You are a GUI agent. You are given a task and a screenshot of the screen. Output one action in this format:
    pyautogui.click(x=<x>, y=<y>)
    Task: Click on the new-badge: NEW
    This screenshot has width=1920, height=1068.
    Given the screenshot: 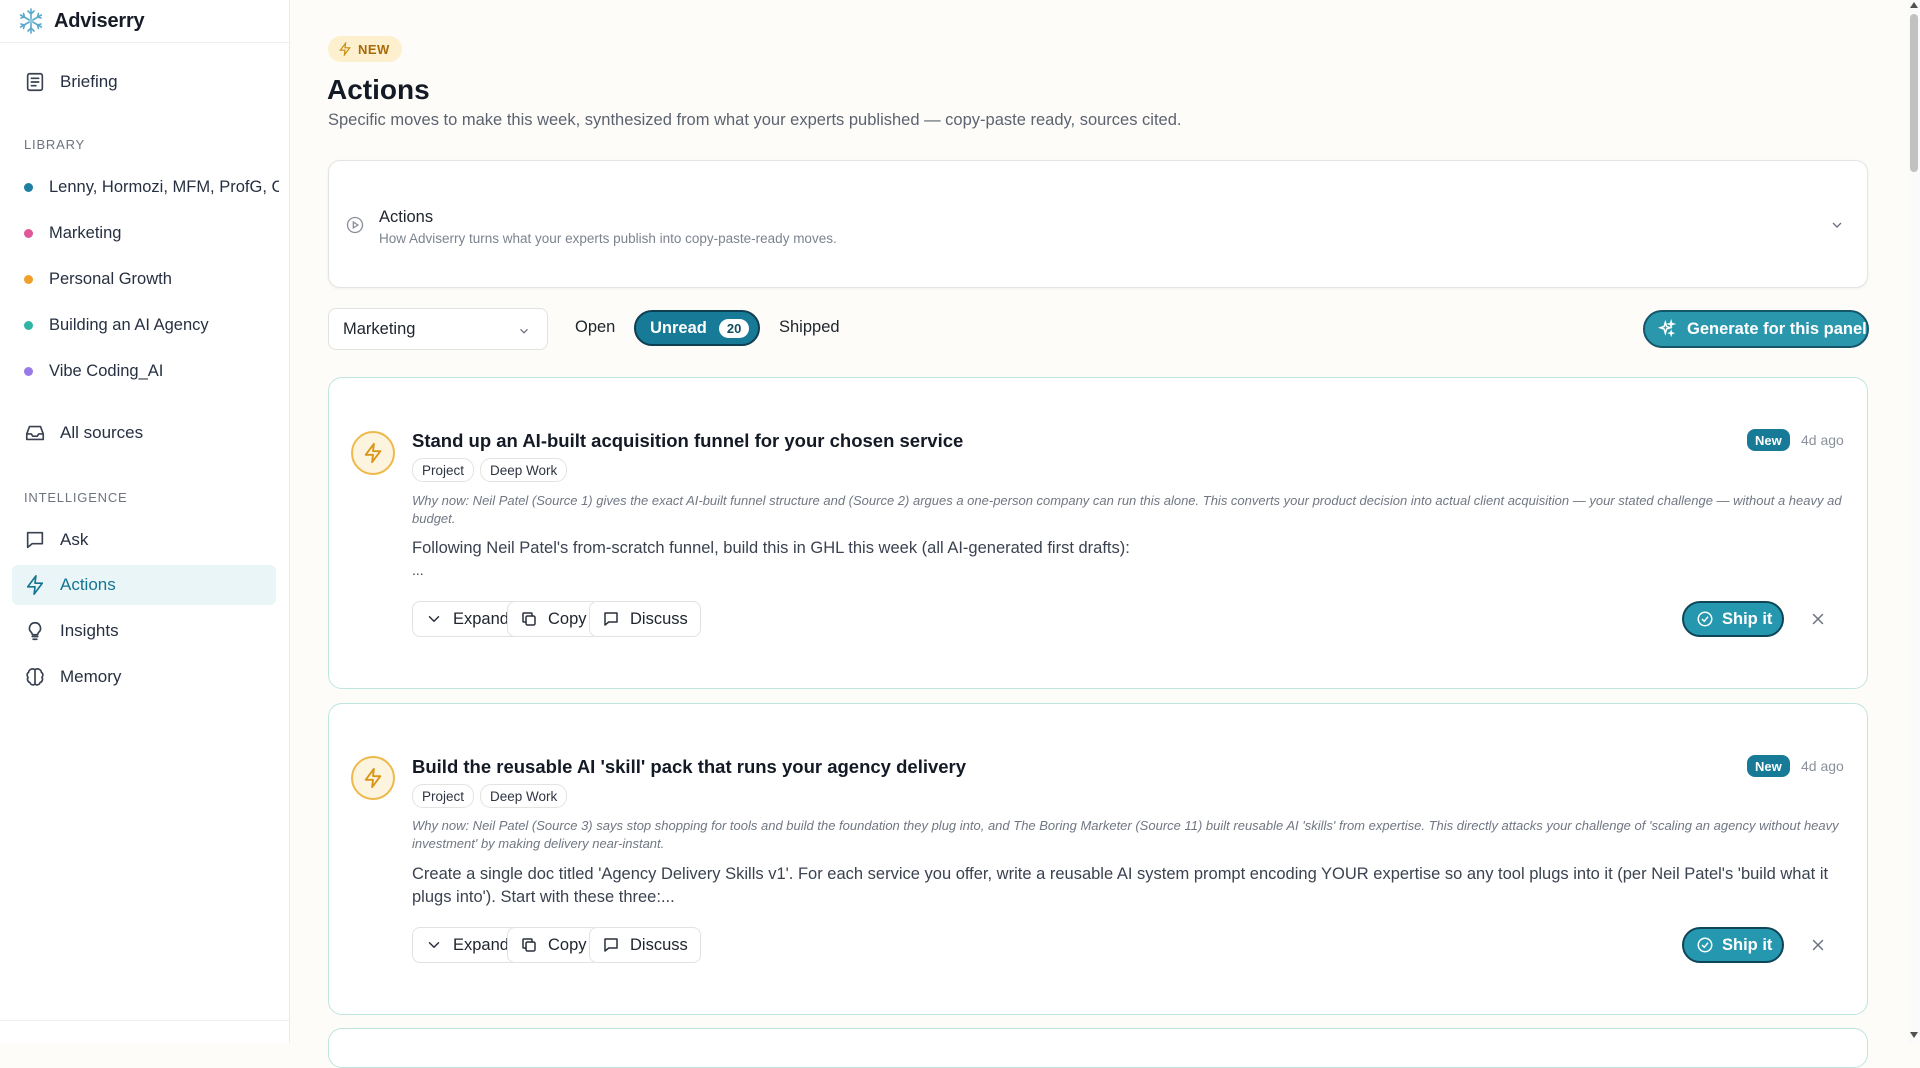 What is the action you would take?
    pyautogui.click(x=365, y=49)
    